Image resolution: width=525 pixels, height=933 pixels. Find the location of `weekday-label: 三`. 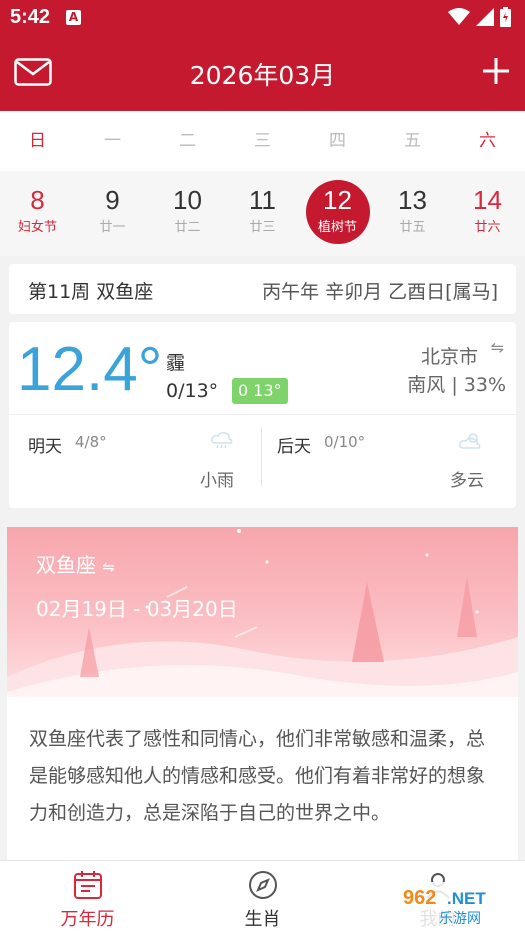

weekday-label: 三 is located at coordinates (262, 141).